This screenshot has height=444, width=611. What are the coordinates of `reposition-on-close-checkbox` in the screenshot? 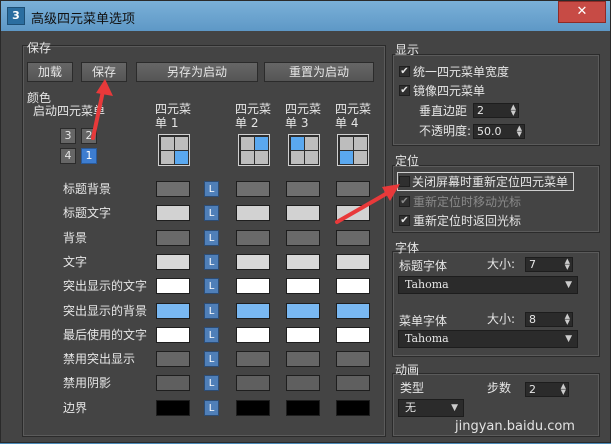 It's located at (404, 181).